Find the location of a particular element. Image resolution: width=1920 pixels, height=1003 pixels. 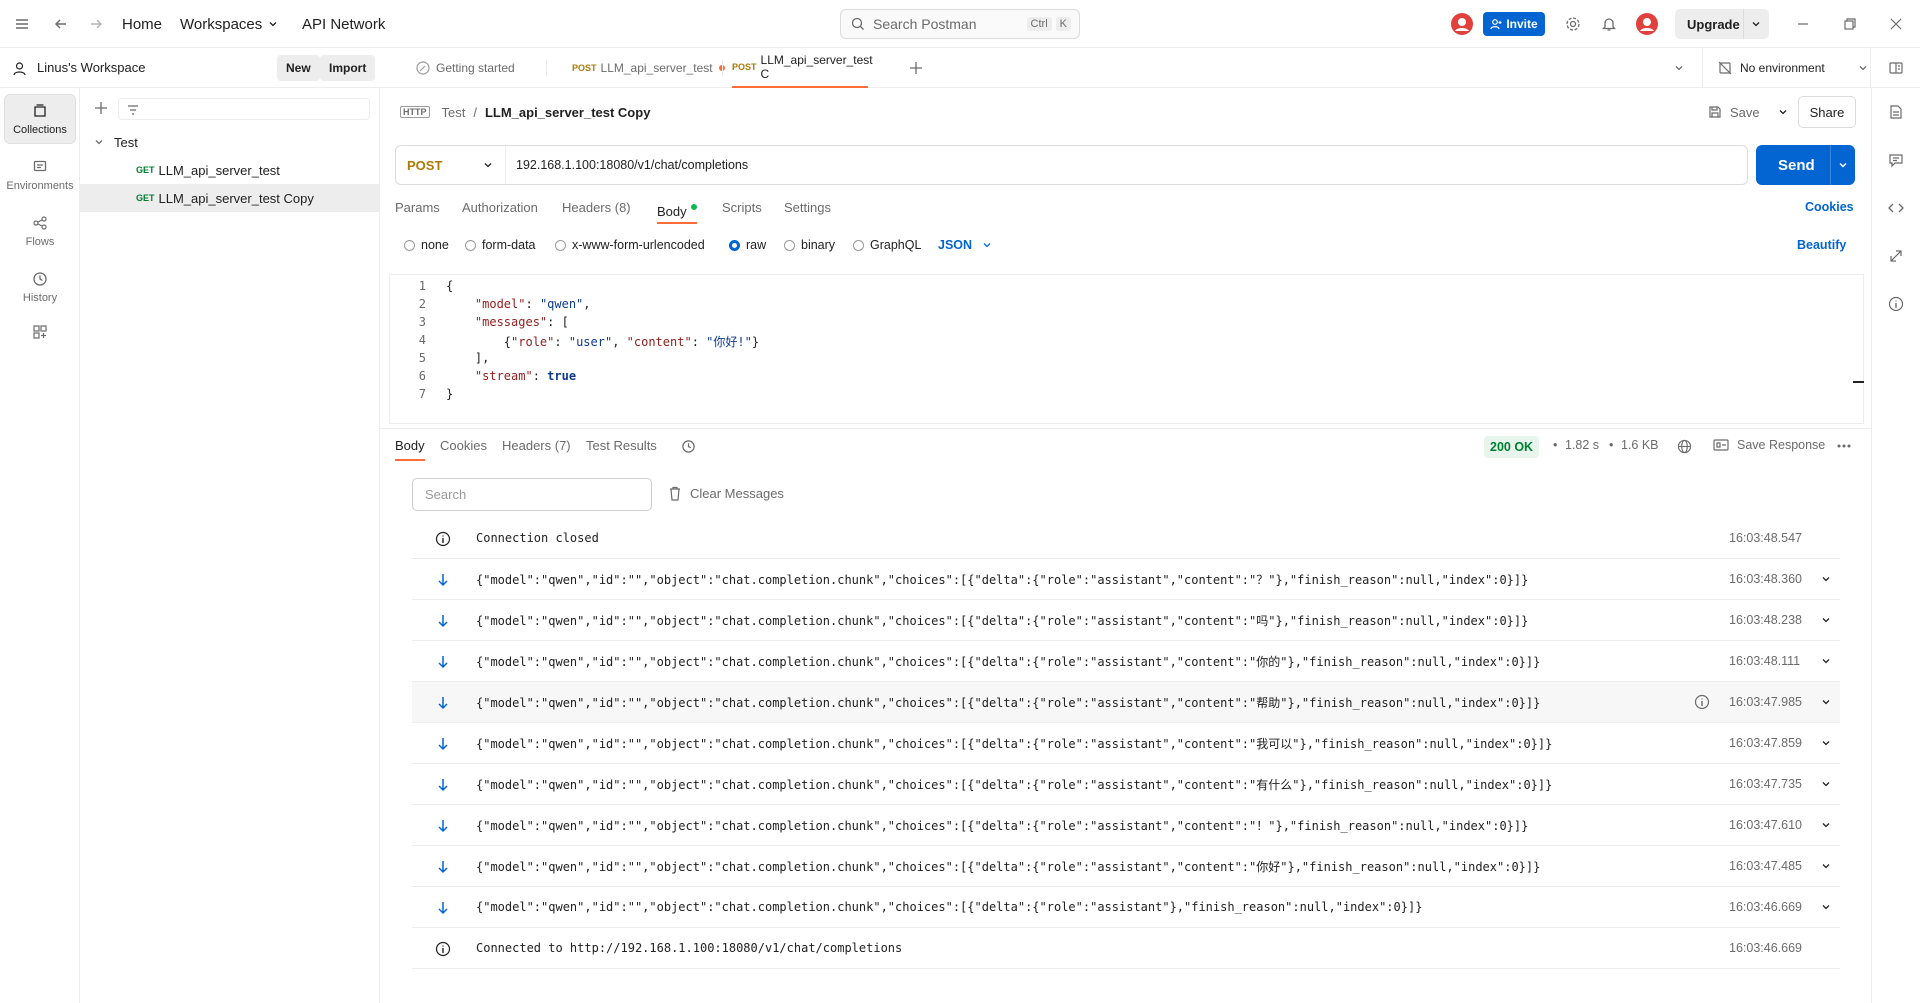

tab-headers: Headers (8) is located at coordinates (596, 209).